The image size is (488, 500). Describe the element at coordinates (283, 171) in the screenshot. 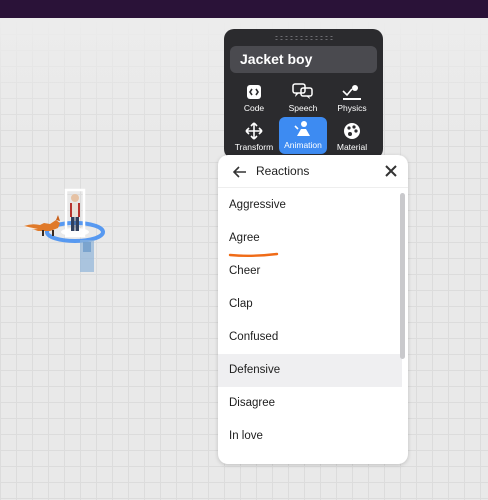

I see `reactions-title: Reactions` at that location.